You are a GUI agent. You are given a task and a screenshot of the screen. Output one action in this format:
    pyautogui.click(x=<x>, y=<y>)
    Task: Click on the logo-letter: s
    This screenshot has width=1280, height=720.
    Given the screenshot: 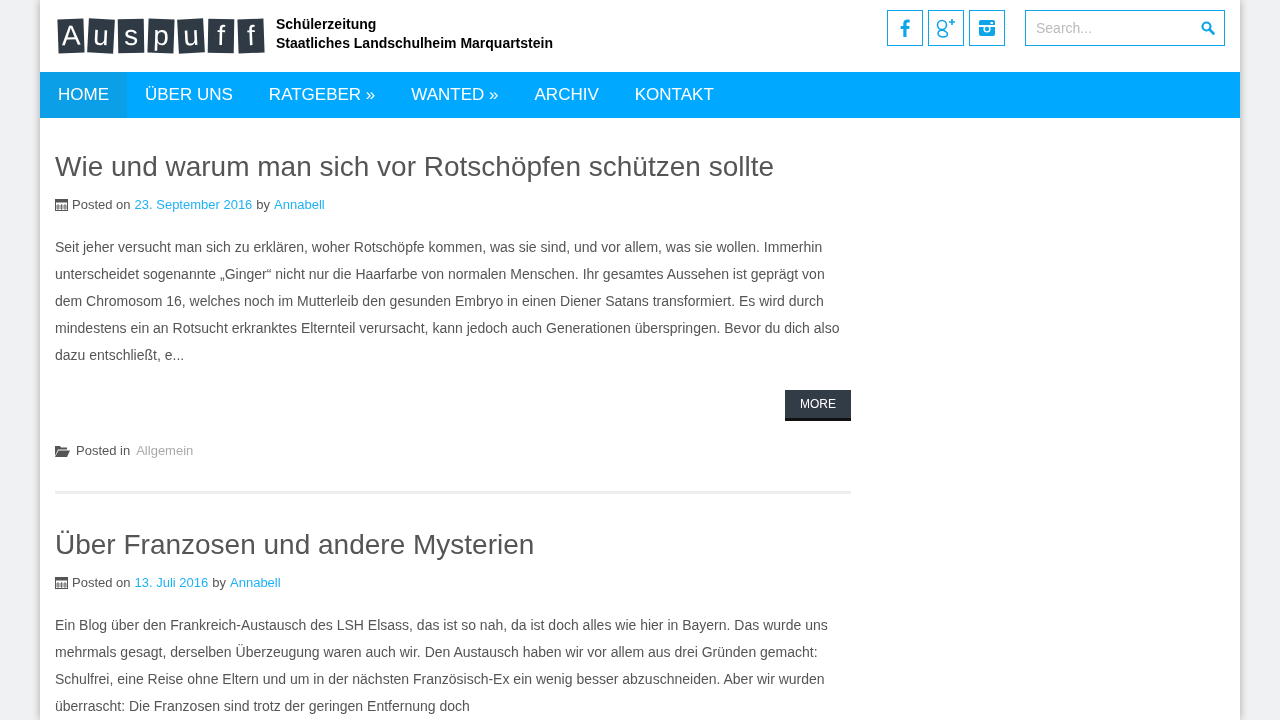 What is the action you would take?
    pyautogui.click(x=131, y=36)
    